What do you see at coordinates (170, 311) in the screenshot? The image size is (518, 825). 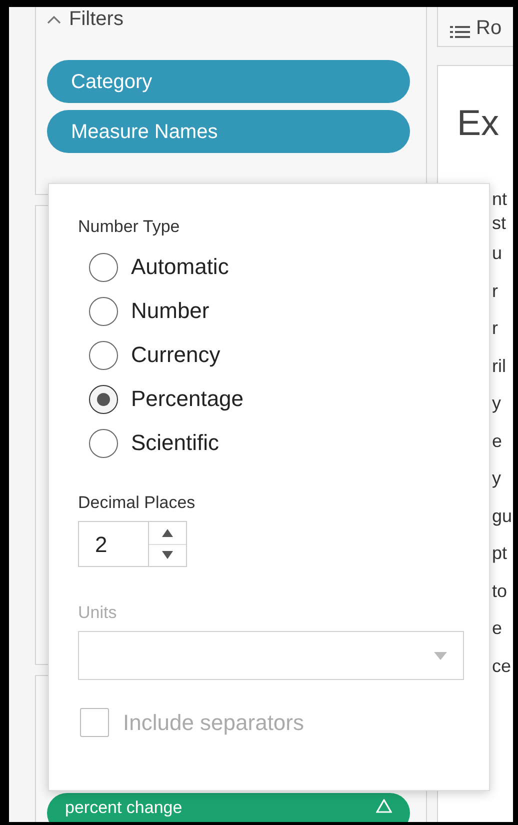 I see `radio-label: Number` at bounding box center [170, 311].